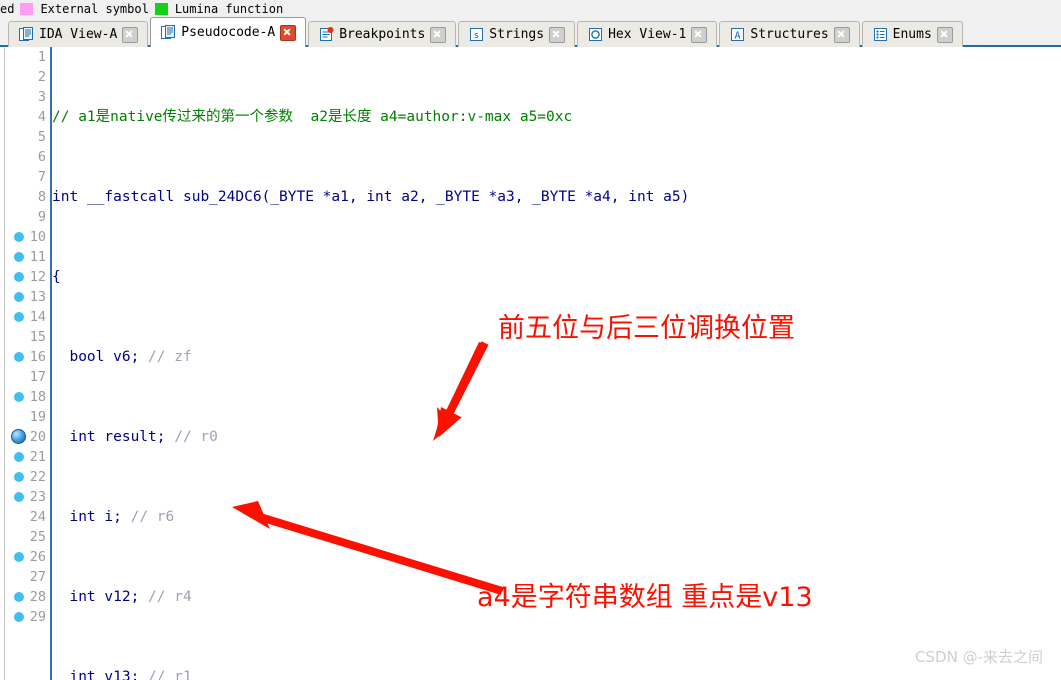 The image size is (1061, 680). I want to click on line-number: 29, so click(37, 617).